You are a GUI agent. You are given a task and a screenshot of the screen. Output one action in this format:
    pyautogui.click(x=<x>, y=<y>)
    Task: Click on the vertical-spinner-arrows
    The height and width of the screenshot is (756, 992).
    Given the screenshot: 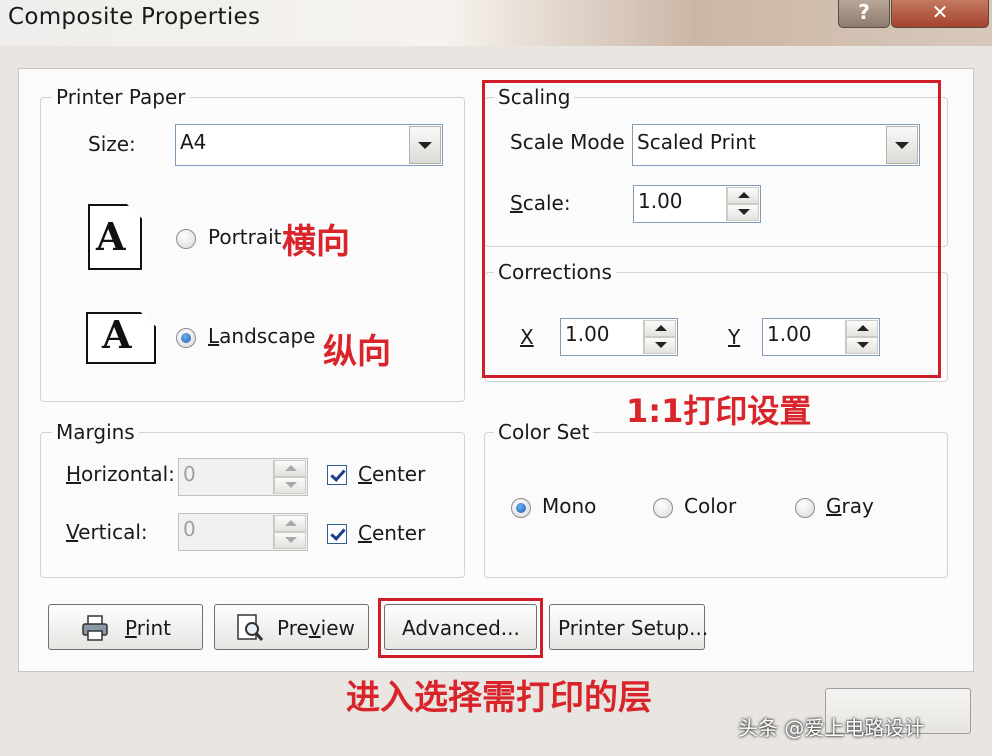 What is the action you would take?
    pyautogui.click(x=289, y=532)
    